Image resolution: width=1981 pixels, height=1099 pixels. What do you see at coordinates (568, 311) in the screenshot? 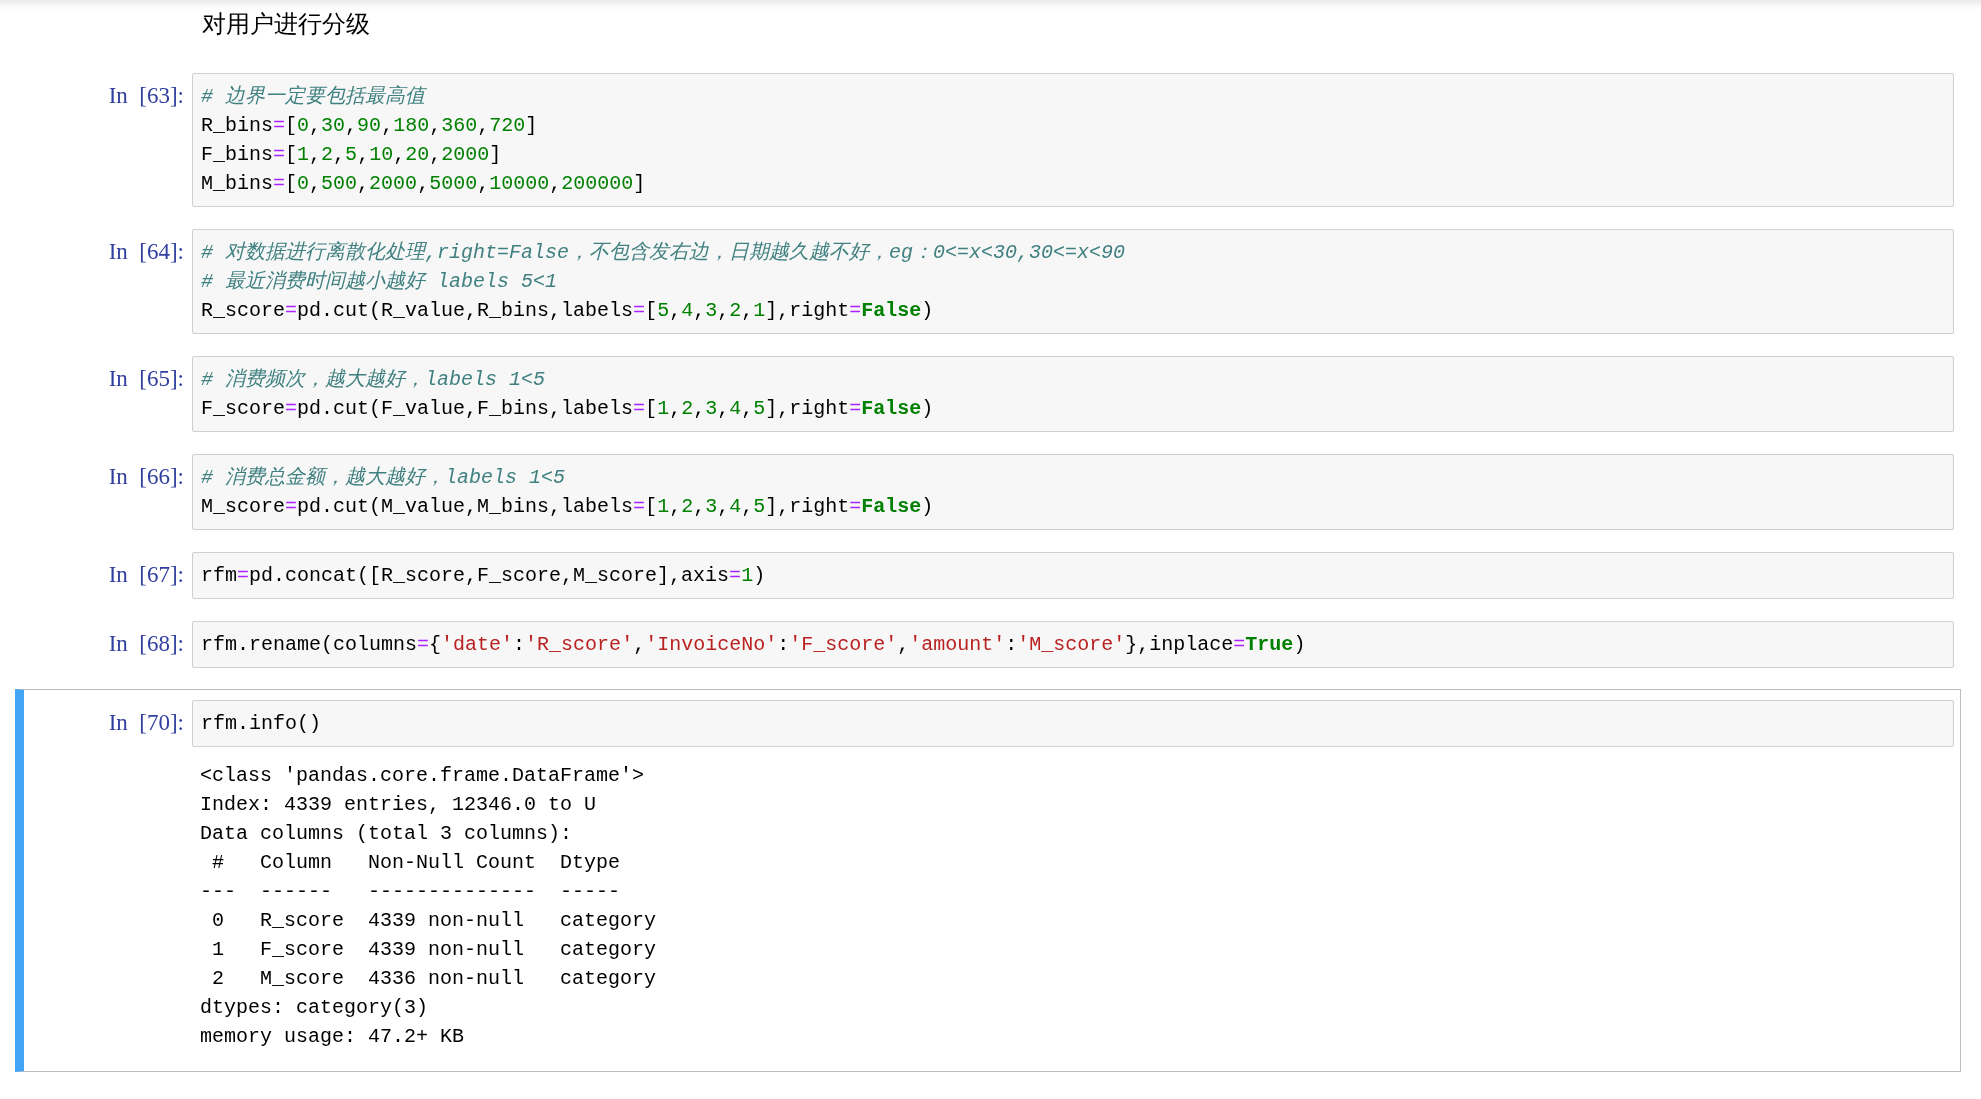
I see `code-line: R_score=pd.cut(R_value,R_bins,labels=[5,4,3,2,1],right=False)` at bounding box center [568, 311].